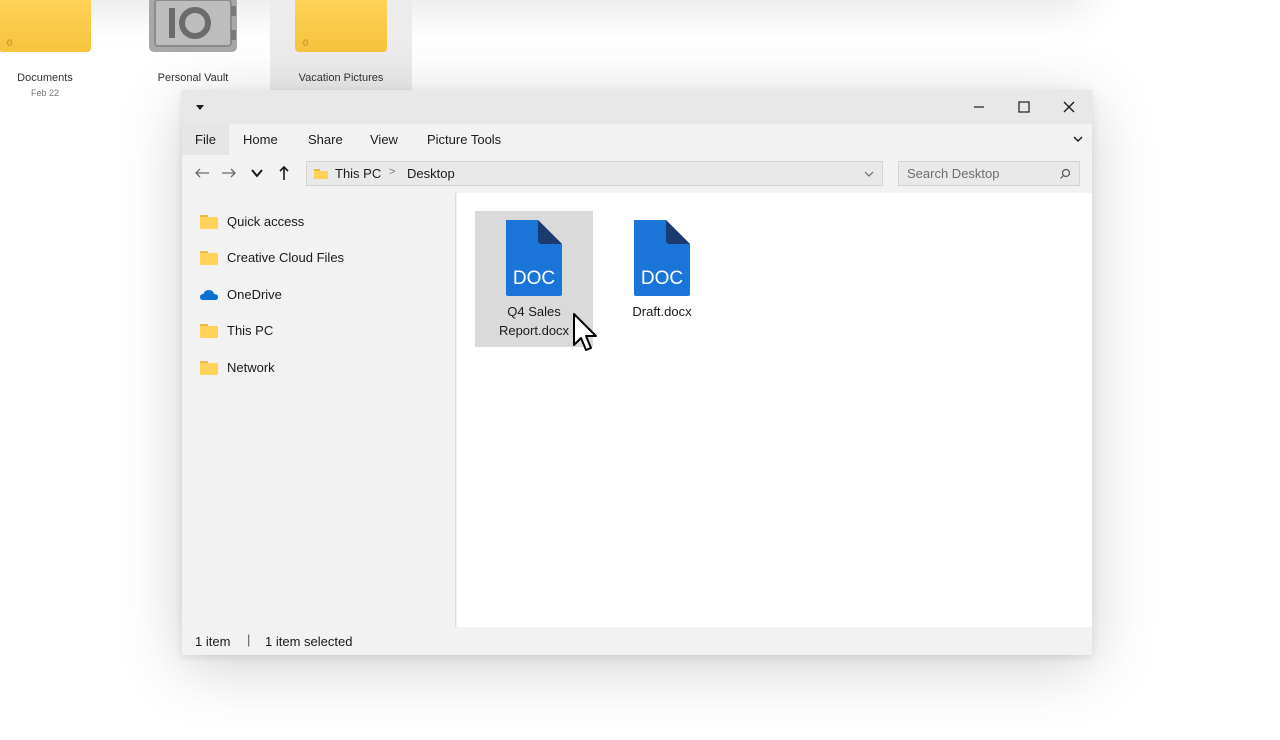 The width and height of the screenshot is (1280, 740). Describe the element at coordinates (662, 311) in the screenshot. I see `file-name: Draft.docx` at that location.